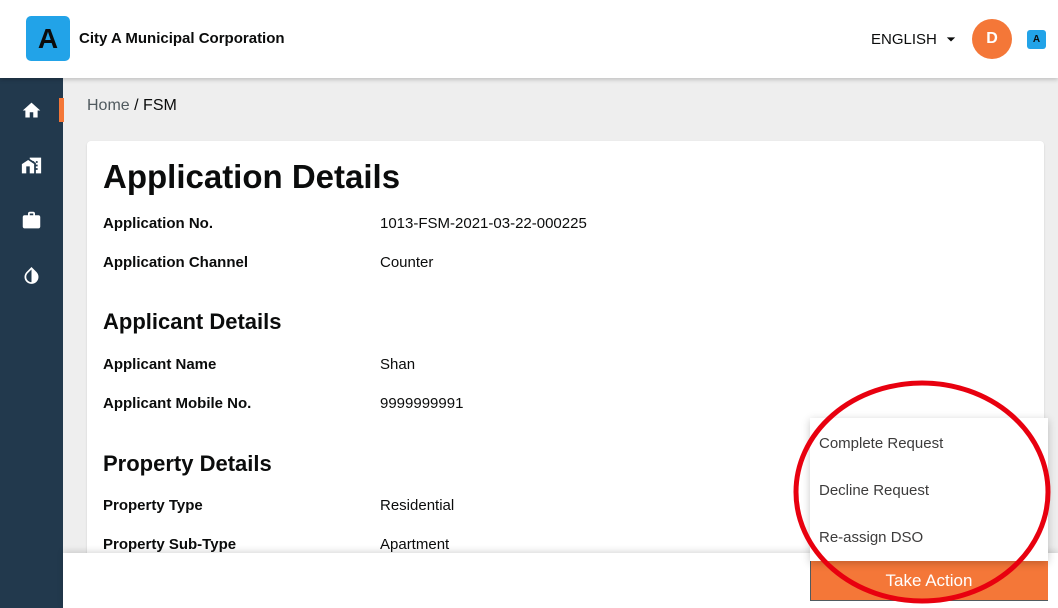  I want to click on sidebar-item-work, so click(31, 220).